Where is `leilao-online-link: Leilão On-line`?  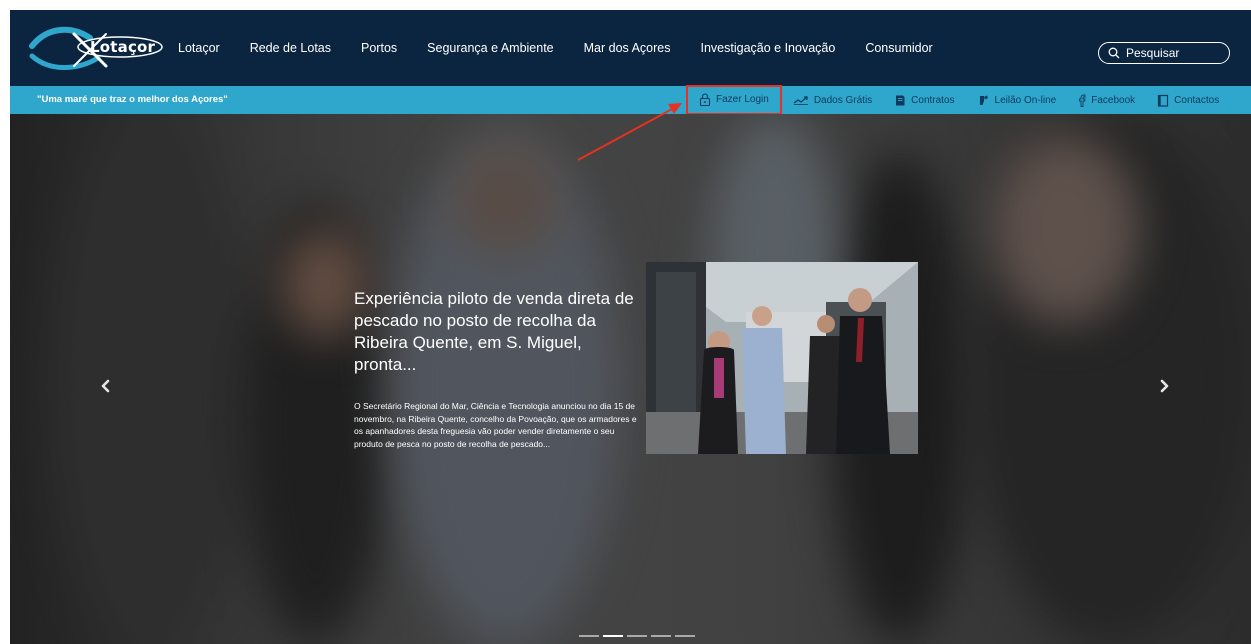 leilao-online-link: Leilão On-line is located at coordinates (1017, 100).